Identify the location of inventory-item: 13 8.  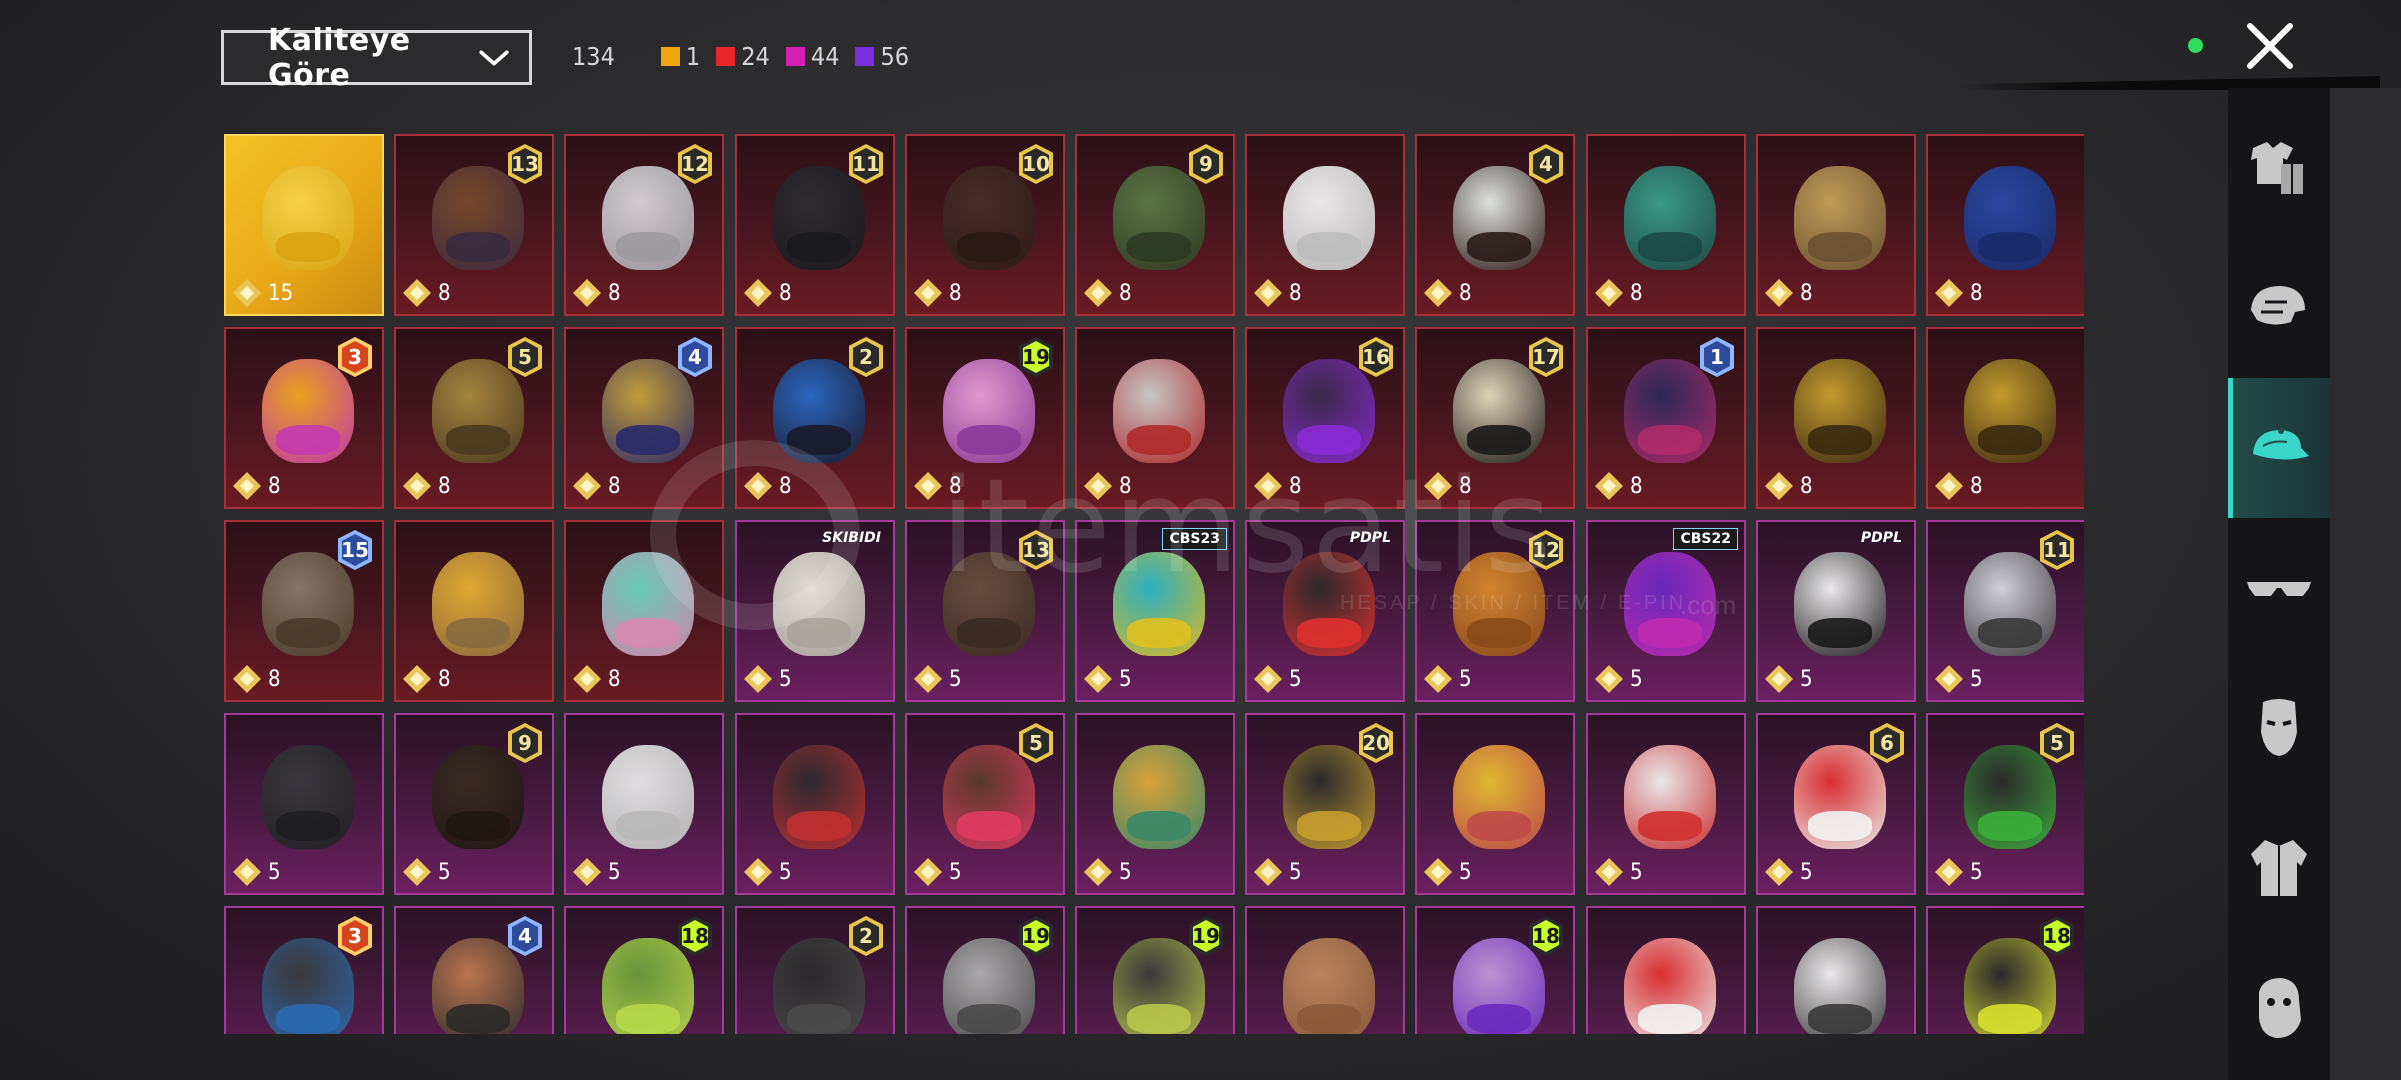
(474, 225).